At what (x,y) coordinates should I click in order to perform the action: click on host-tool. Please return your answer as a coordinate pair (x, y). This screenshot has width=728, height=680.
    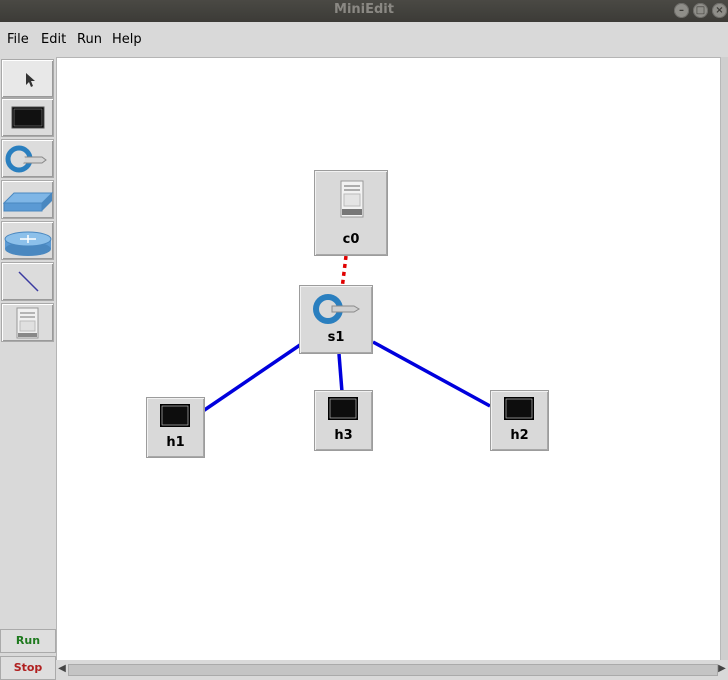
    Looking at the image, I should click on (27, 117).